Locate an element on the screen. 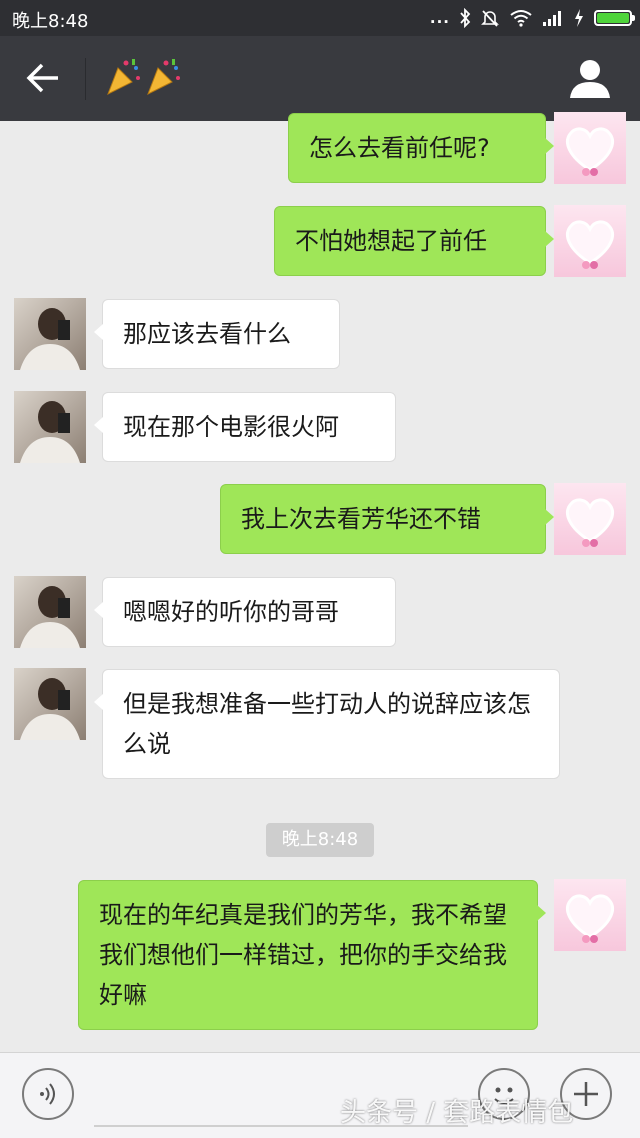  message-bubble-received: 但是我想准备一些打动人的说辞应该怎么说 is located at coordinates (327, 724).